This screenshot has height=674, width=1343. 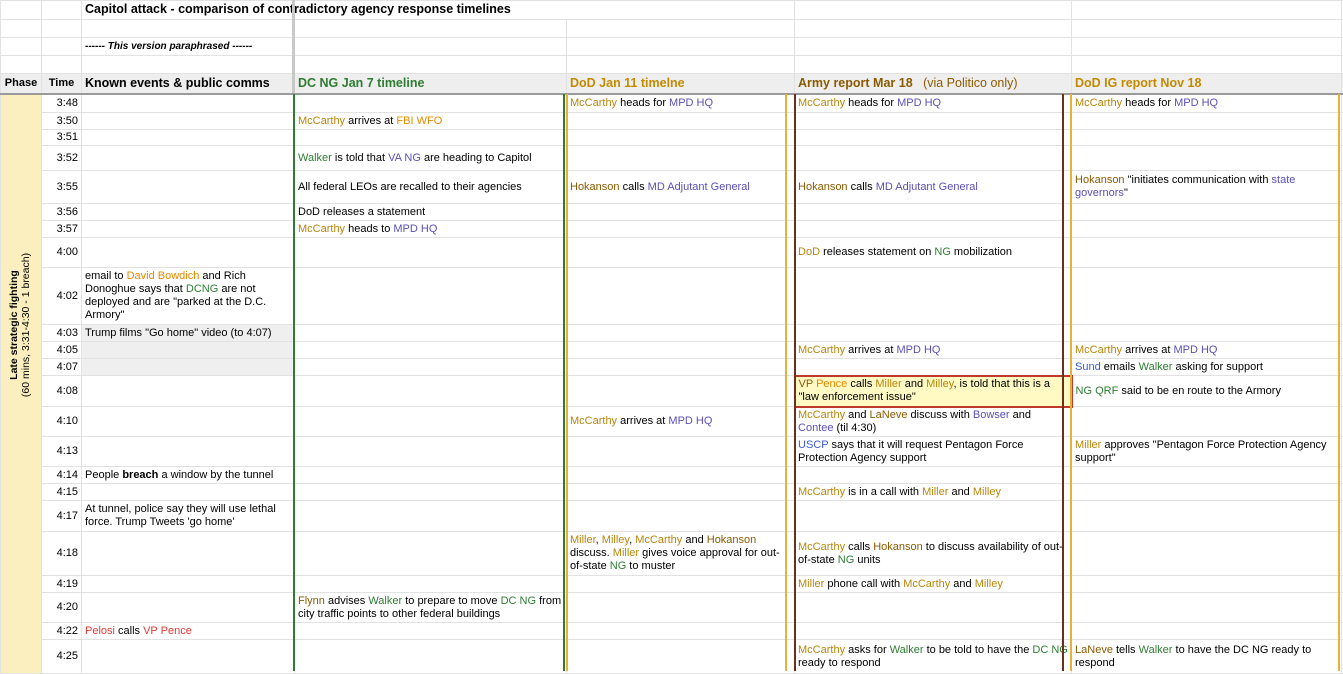 What do you see at coordinates (430, 229) in the screenshot?
I see `dcng-cell: McCarthy heads to MPD HQ` at bounding box center [430, 229].